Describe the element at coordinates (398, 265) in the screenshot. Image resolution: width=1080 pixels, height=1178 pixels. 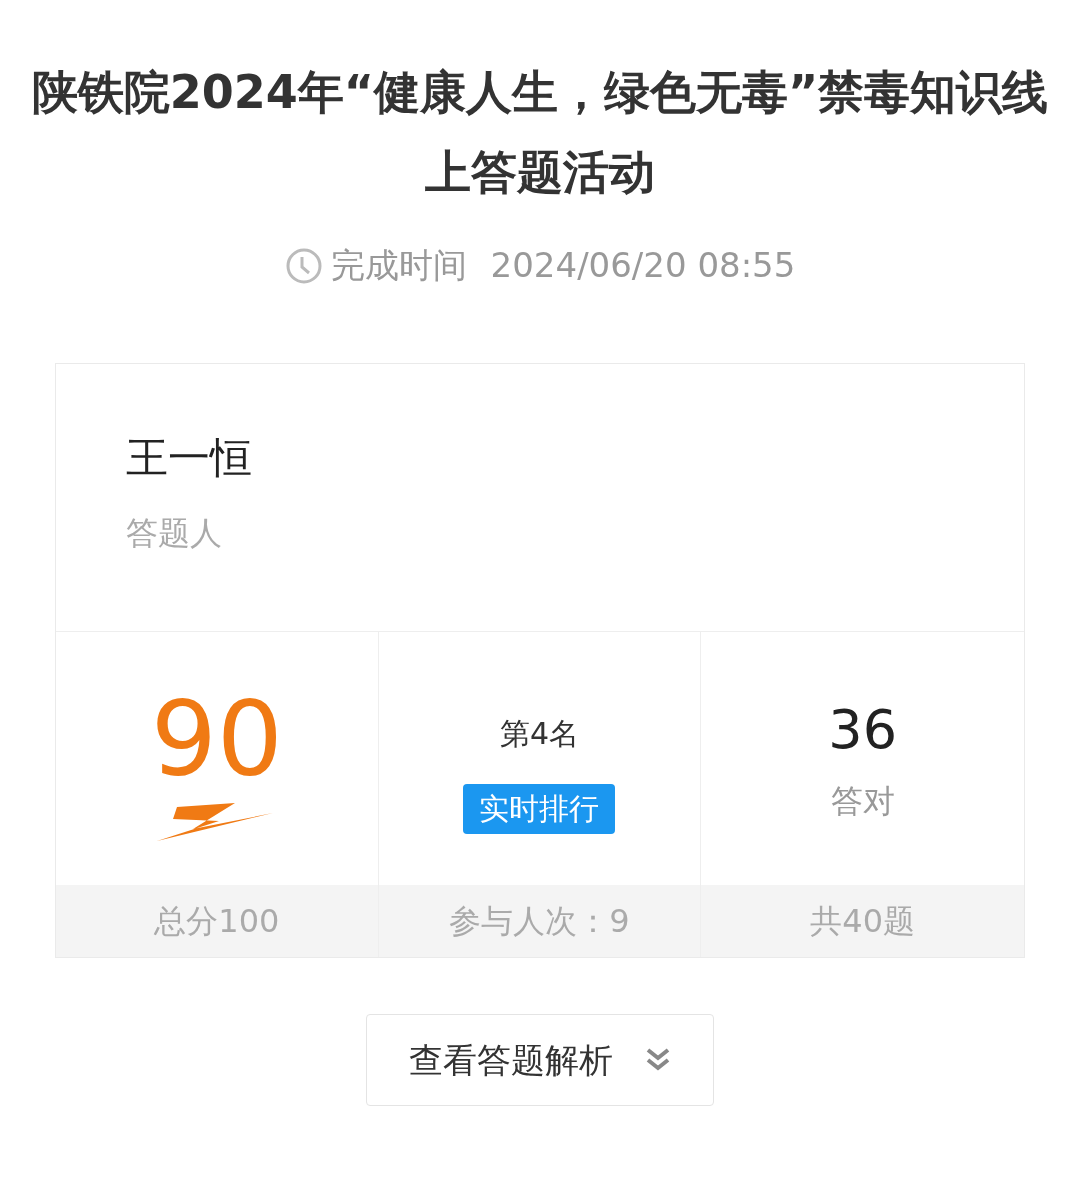
I see `completion-label: 完成时间` at that location.